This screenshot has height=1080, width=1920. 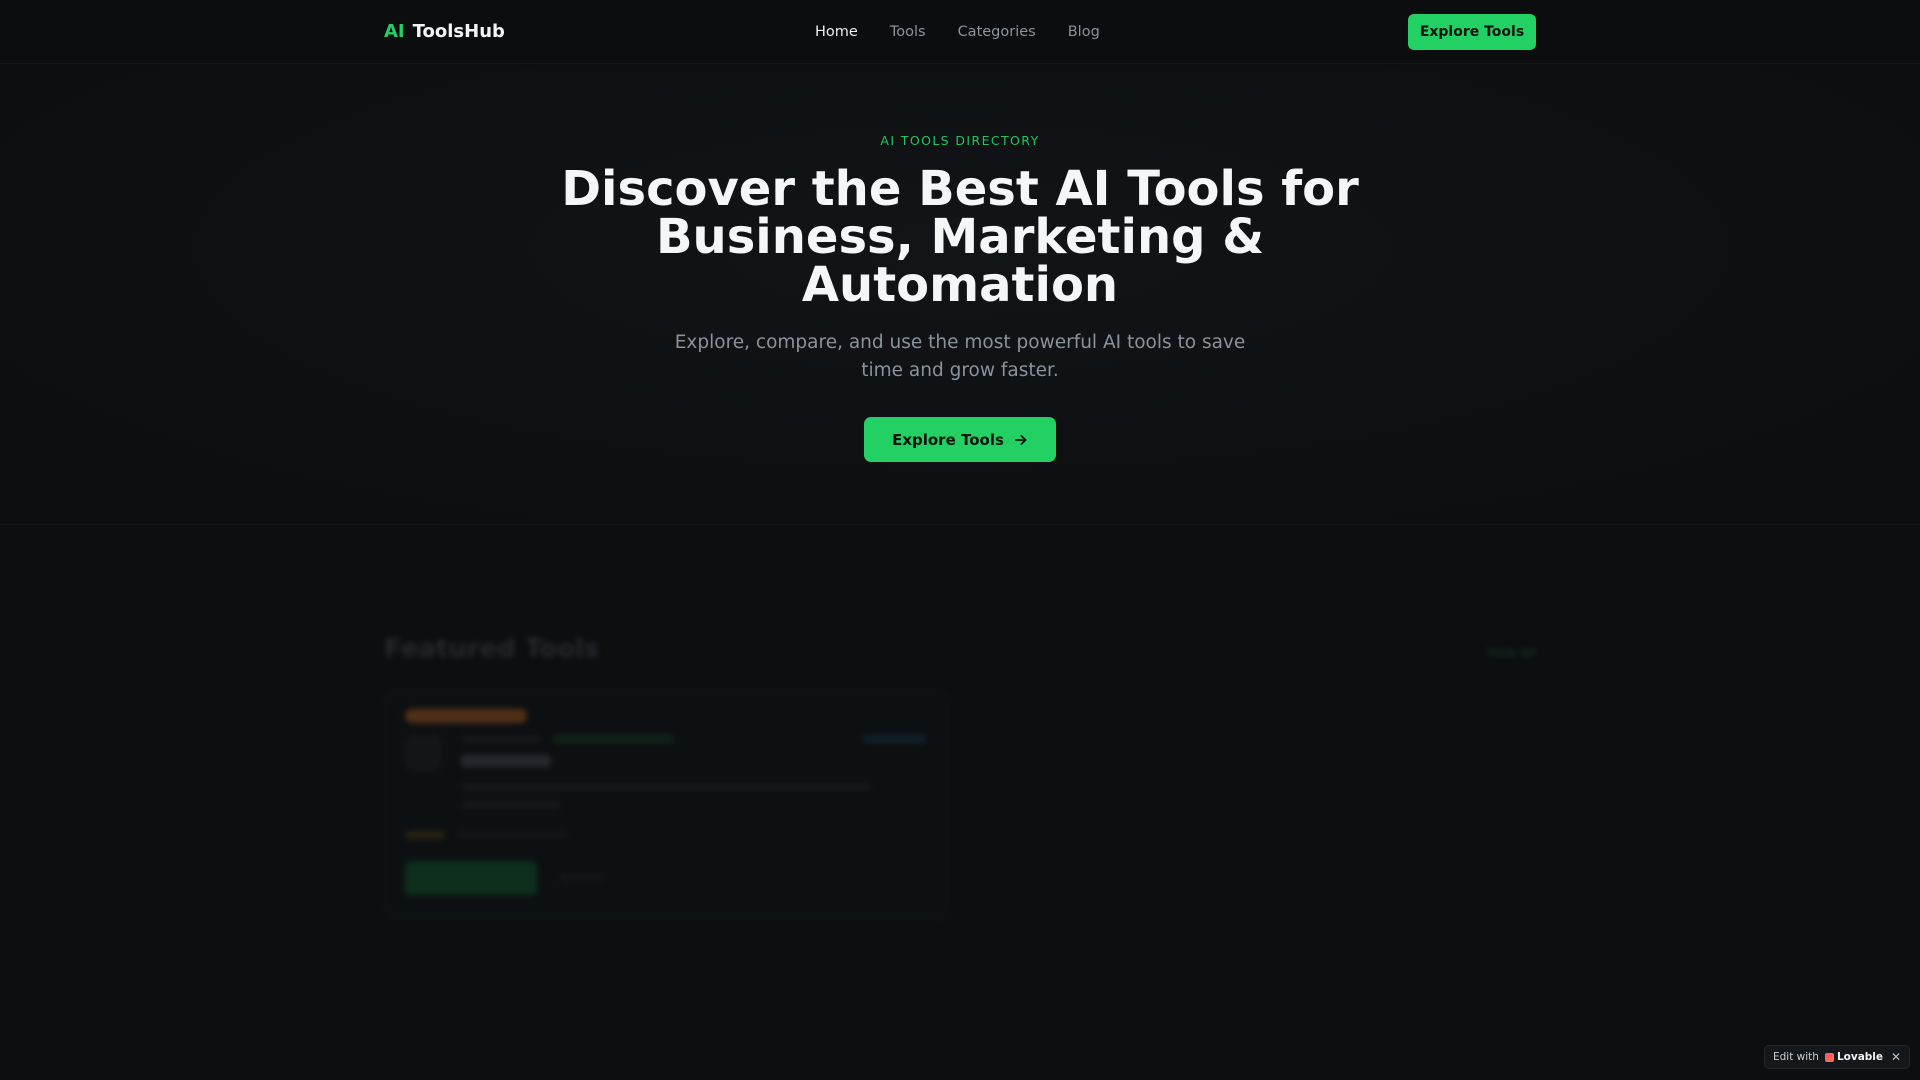 I want to click on card-name, so click(x=506, y=761).